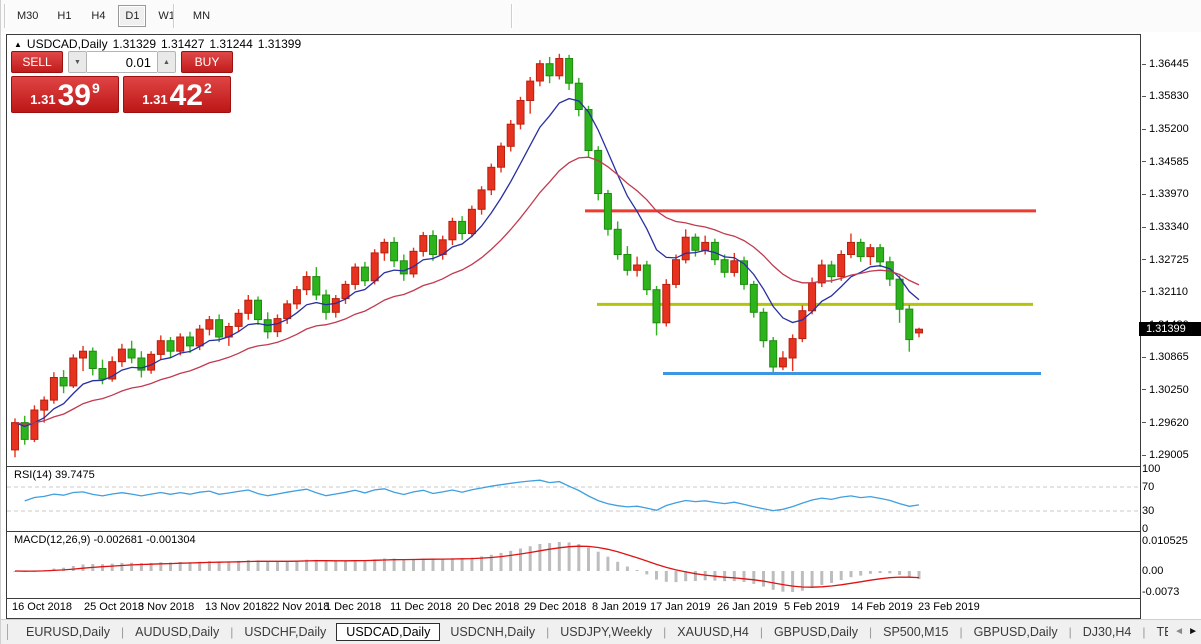 Image resolution: width=1201 pixels, height=644 pixels. I want to click on toolbar-grip, so click(5, 16).